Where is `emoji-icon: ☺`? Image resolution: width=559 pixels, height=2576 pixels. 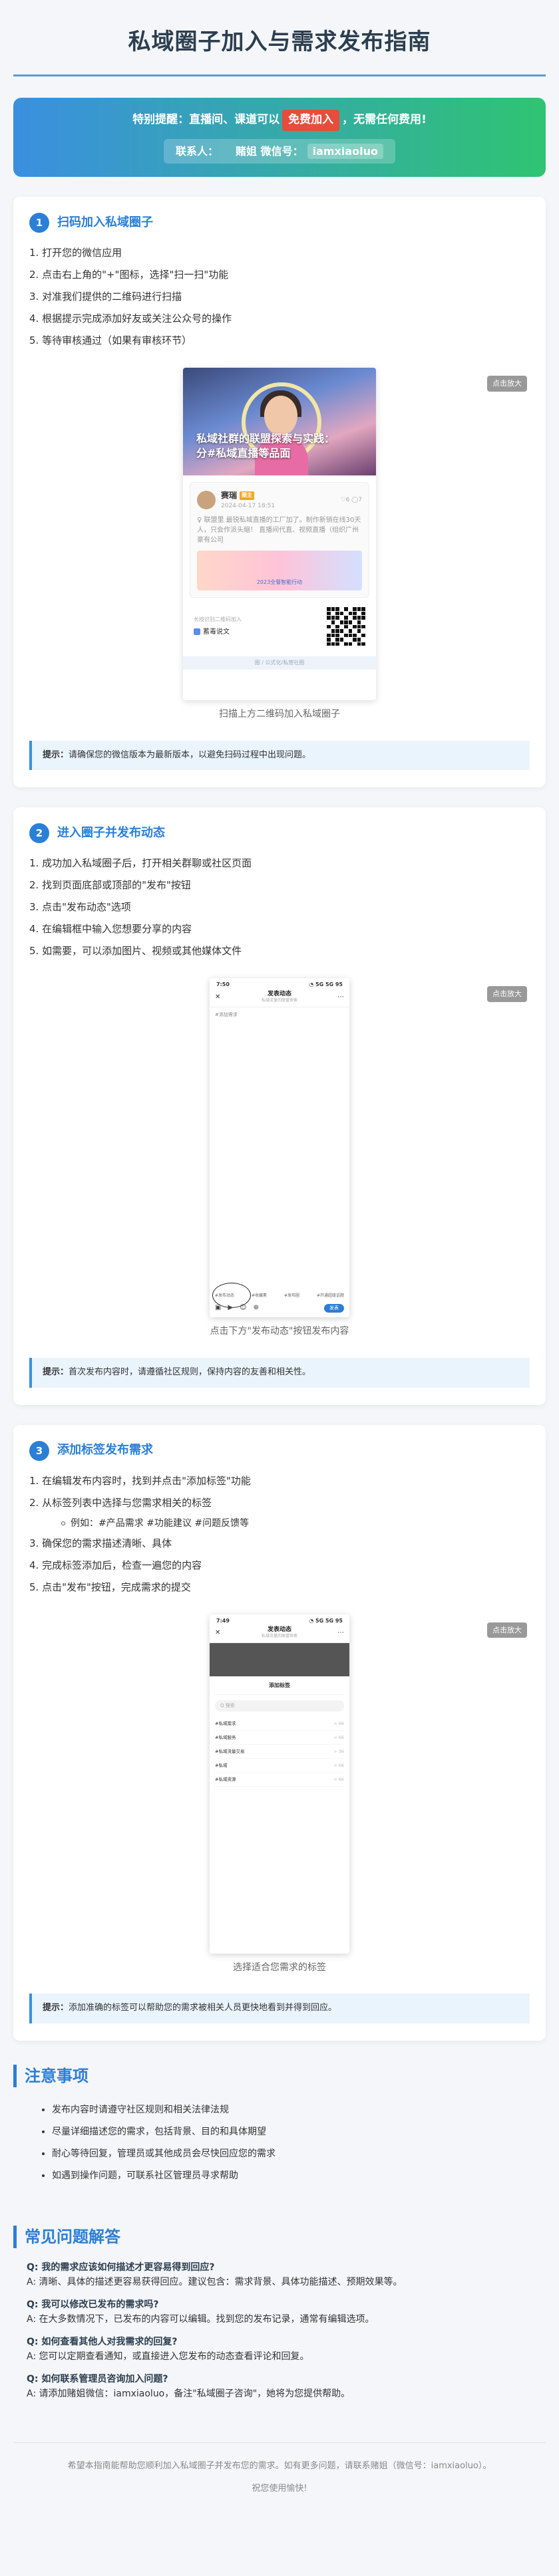 emoji-icon: ☺ is located at coordinates (243, 1308).